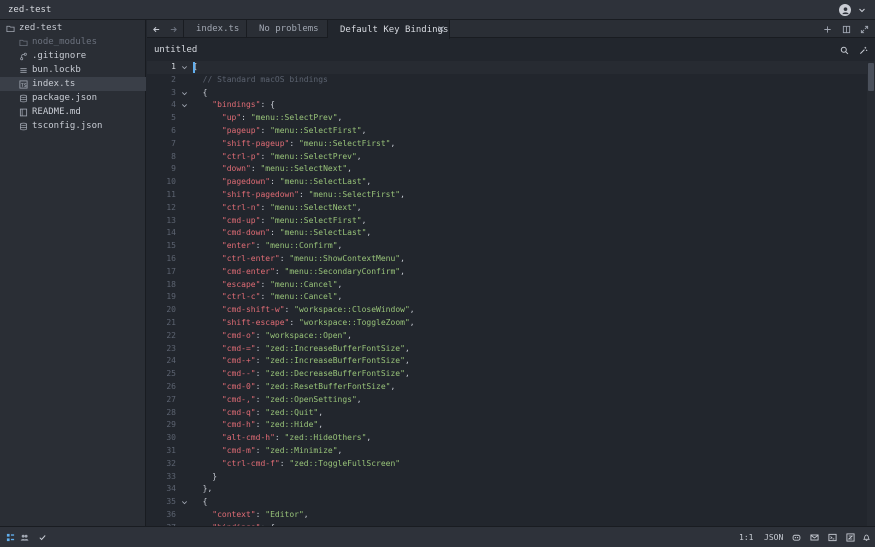  I want to click on code-token-str: "zed::ToggleFullScreen", so click(345, 463).